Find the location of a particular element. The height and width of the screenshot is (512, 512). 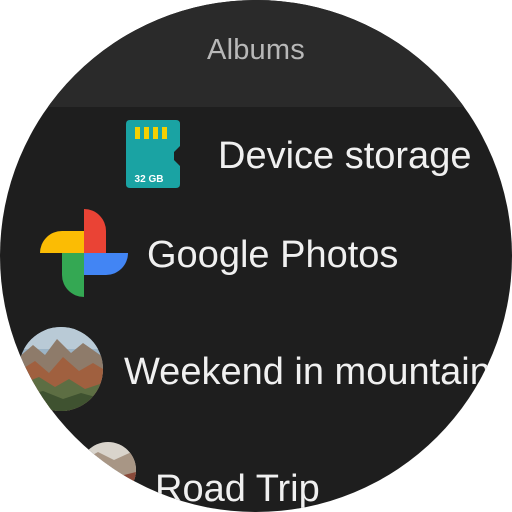

list-item-device-storage: 32 GB Device storage is located at coordinates (256, 153).